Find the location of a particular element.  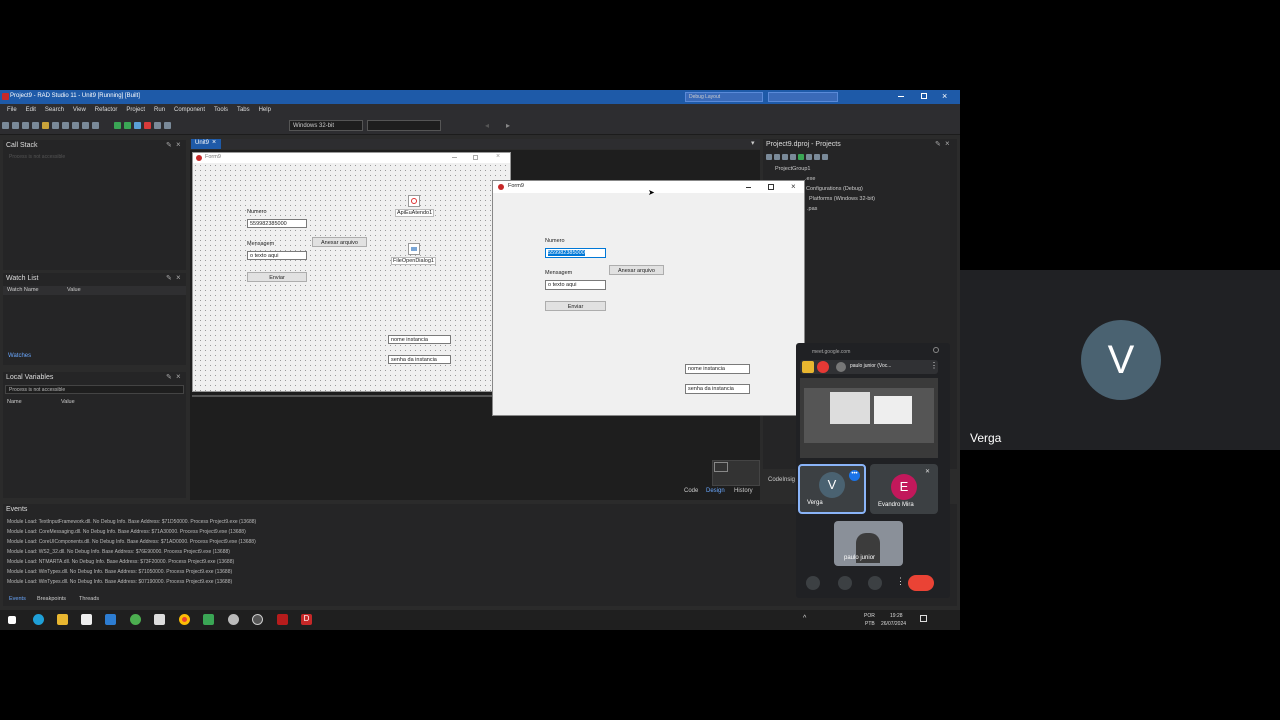

units-icon is located at coordinates (75, 125).